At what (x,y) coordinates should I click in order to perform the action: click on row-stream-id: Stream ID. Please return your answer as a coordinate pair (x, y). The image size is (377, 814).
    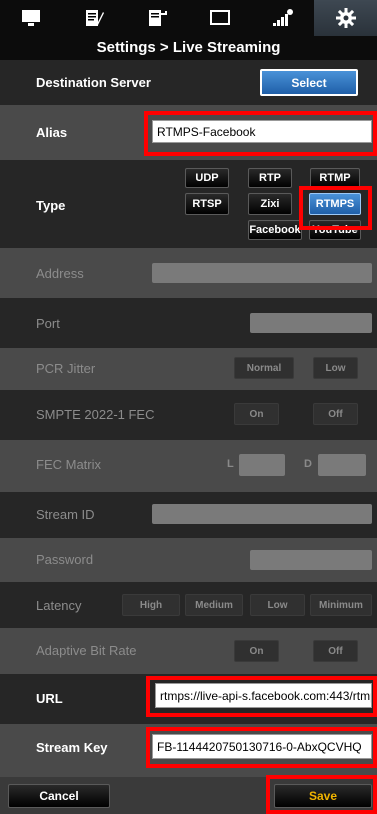
    Looking at the image, I should click on (188, 515).